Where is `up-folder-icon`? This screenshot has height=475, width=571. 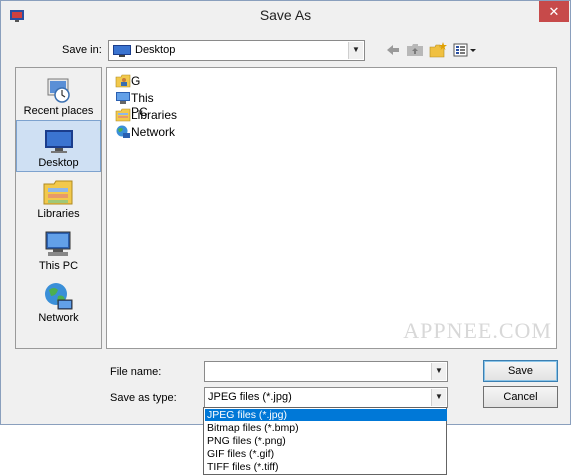 up-folder-icon is located at coordinates (415, 50).